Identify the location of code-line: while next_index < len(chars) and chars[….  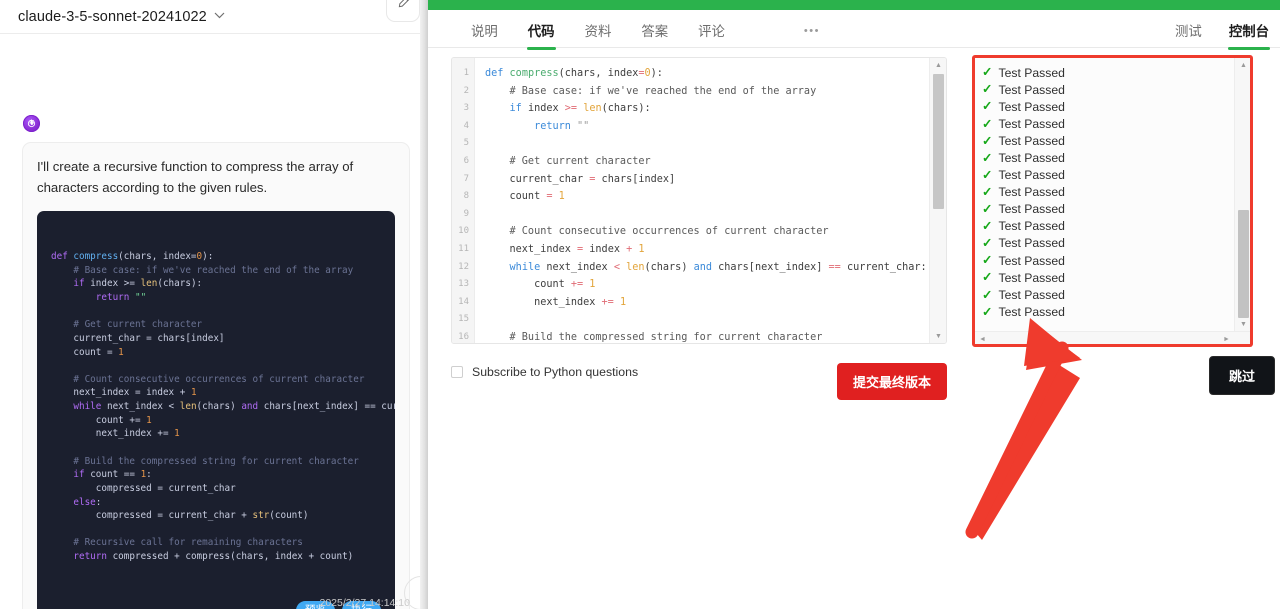
(234, 407).